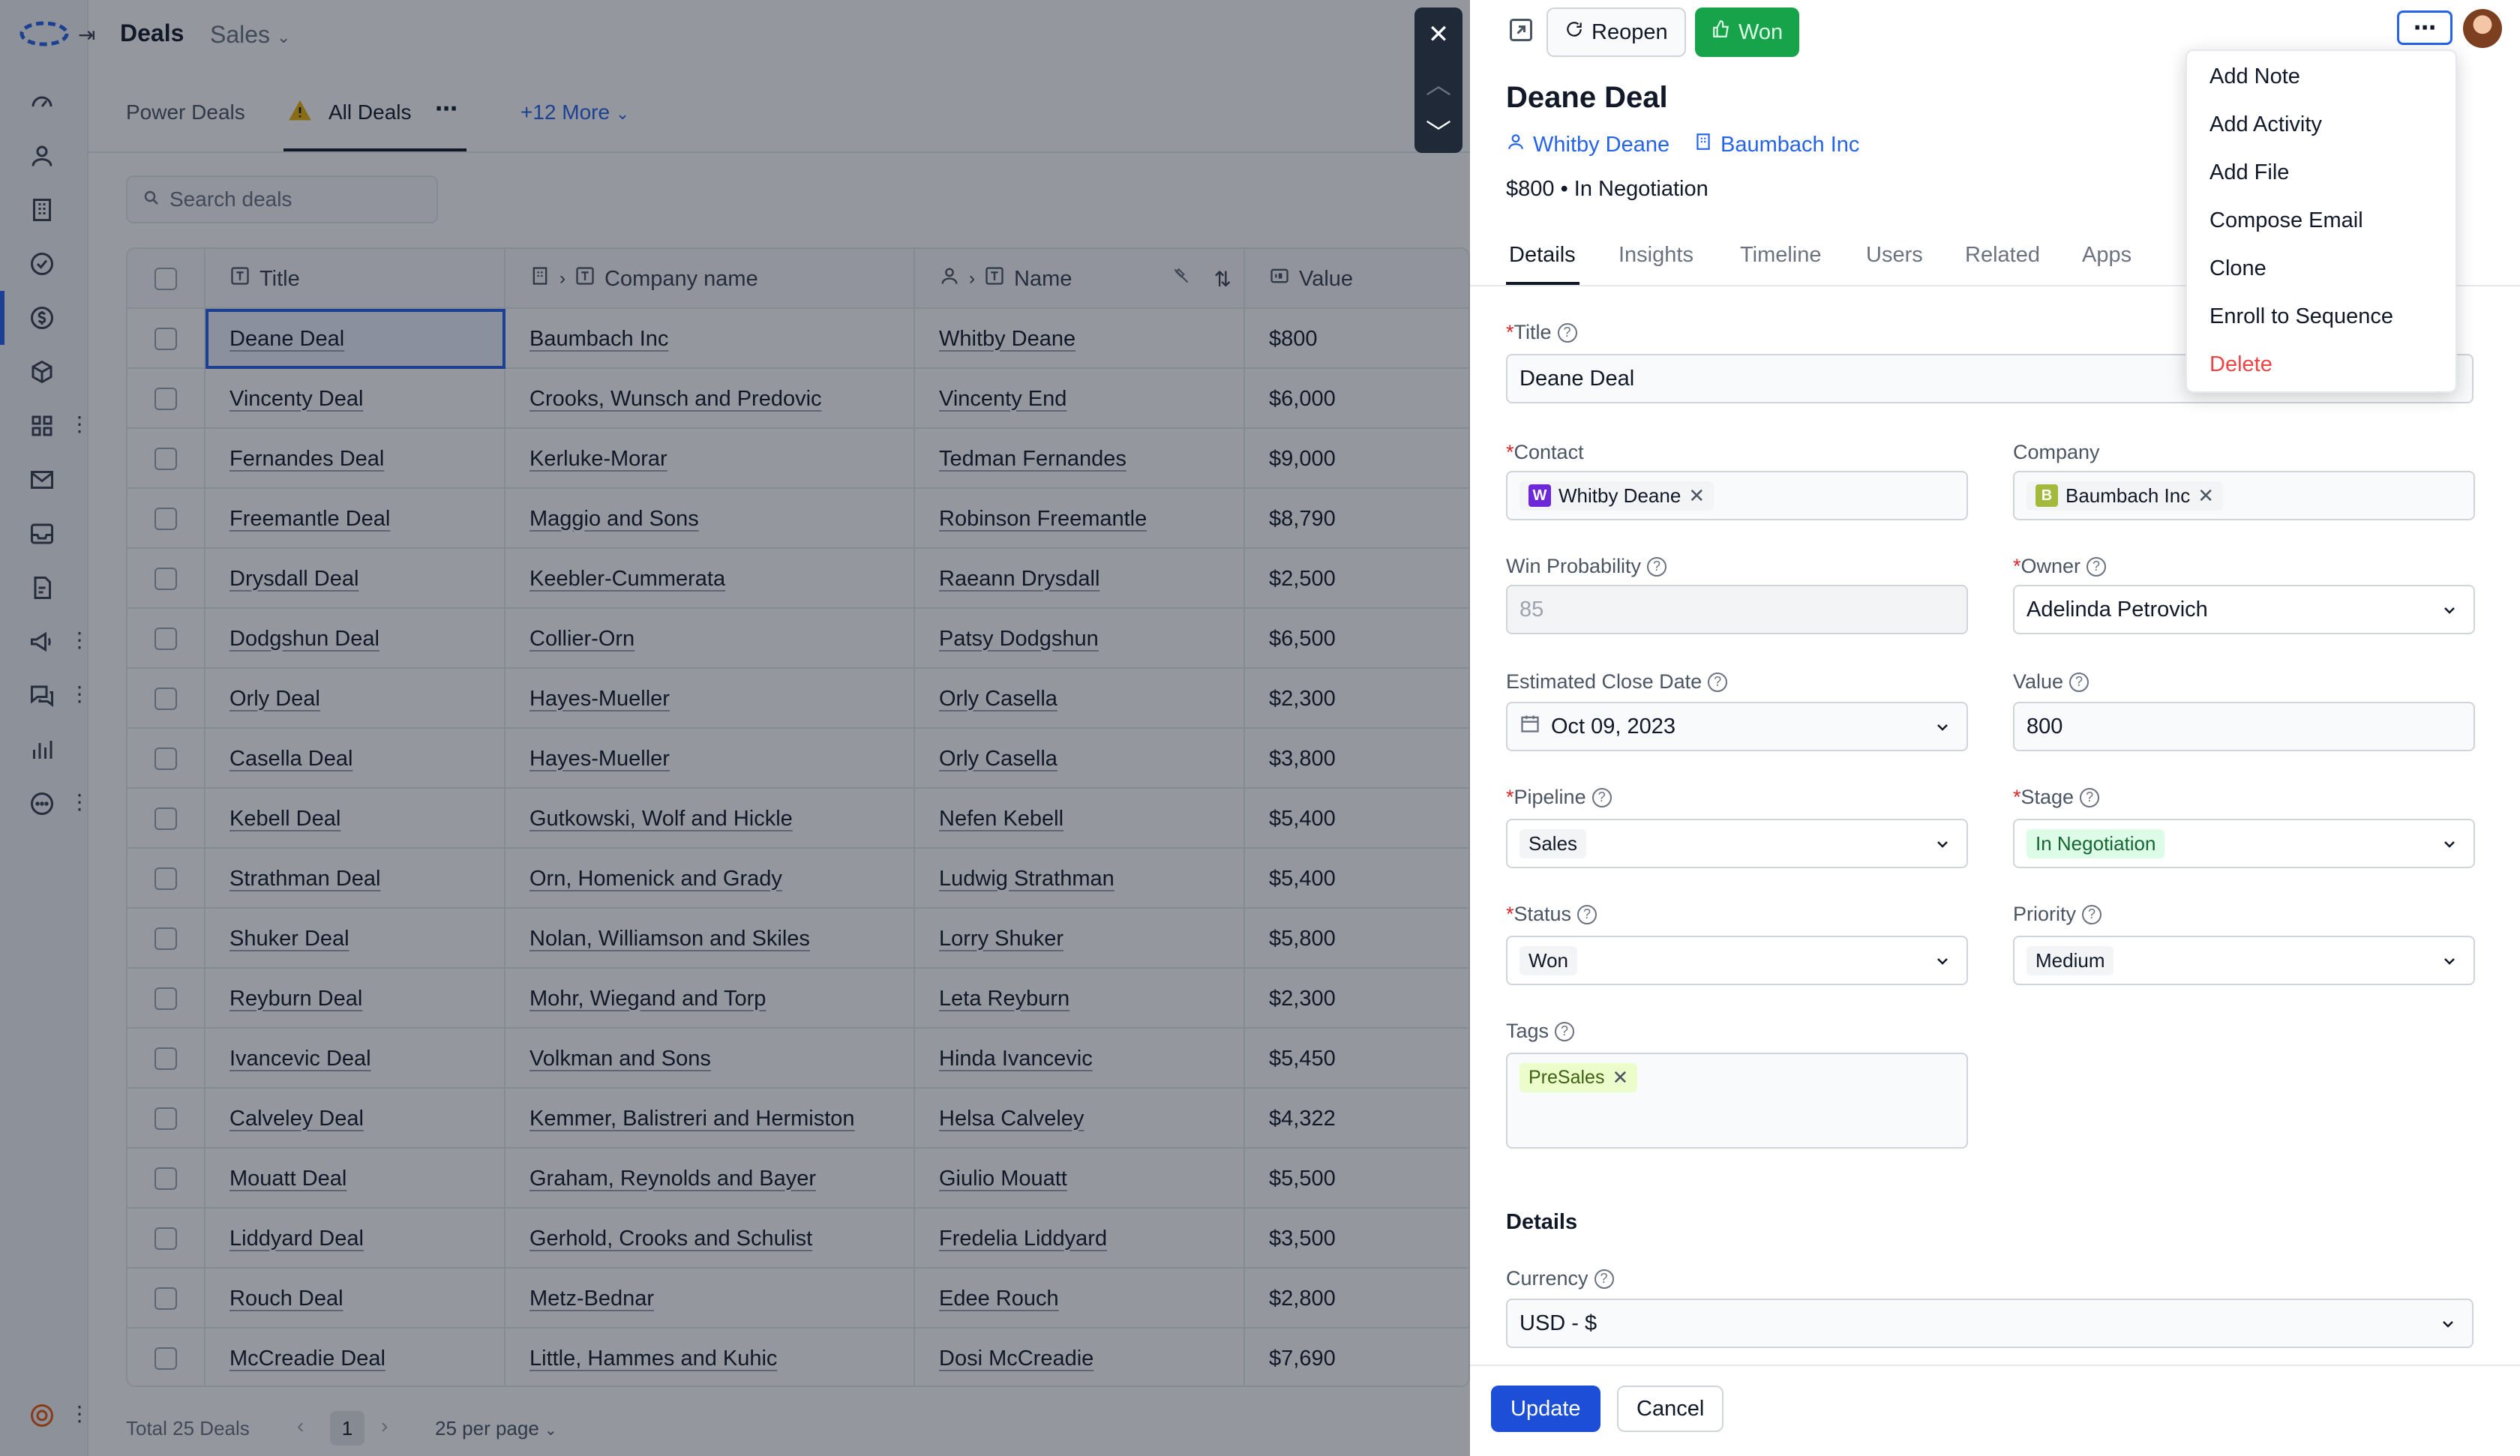  What do you see at coordinates (2244, 726) in the screenshot?
I see `value-field: 800` at bounding box center [2244, 726].